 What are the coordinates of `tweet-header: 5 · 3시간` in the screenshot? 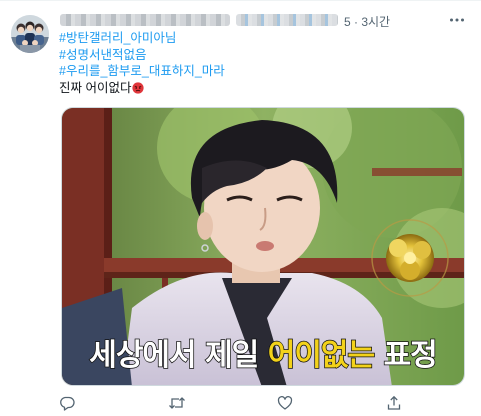 It's located at (264, 21).